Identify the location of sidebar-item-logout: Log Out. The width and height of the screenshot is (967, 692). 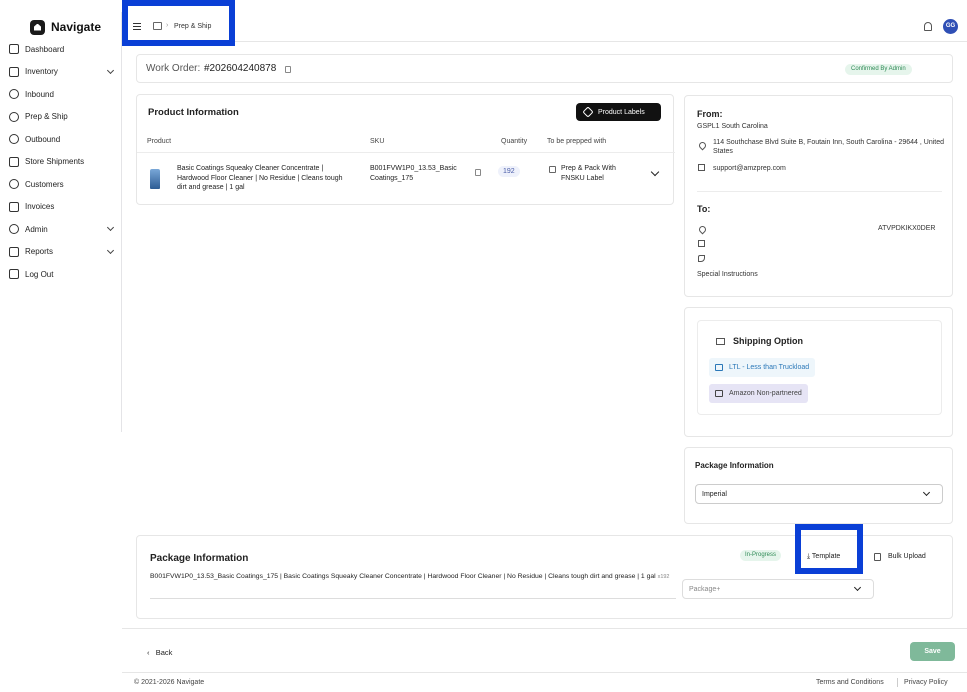
(60, 274).